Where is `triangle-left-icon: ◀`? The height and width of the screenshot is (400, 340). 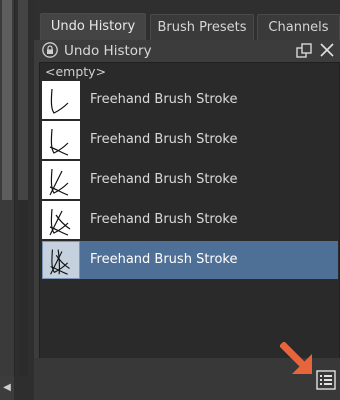
triangle-left-icon: ◀ is located at coordinates (7, 387).